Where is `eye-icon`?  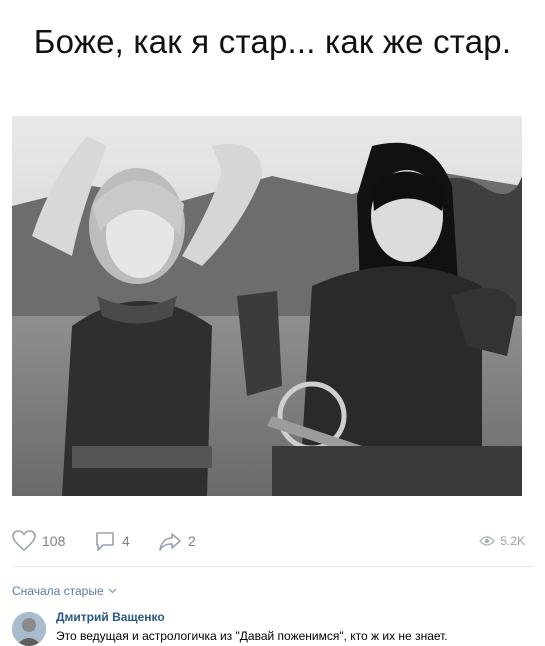
eye-icon is located at coordinates (487, 541).